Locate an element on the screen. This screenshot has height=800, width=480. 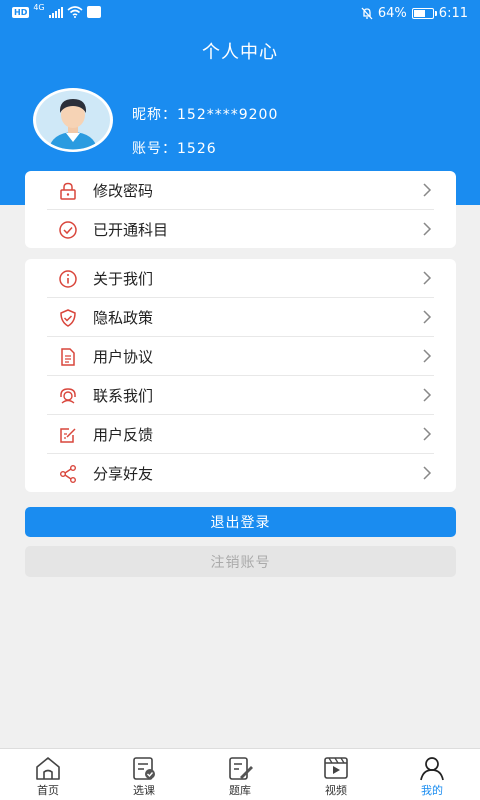
logout-button: 退出登录 is located at coordinates (240, 522).